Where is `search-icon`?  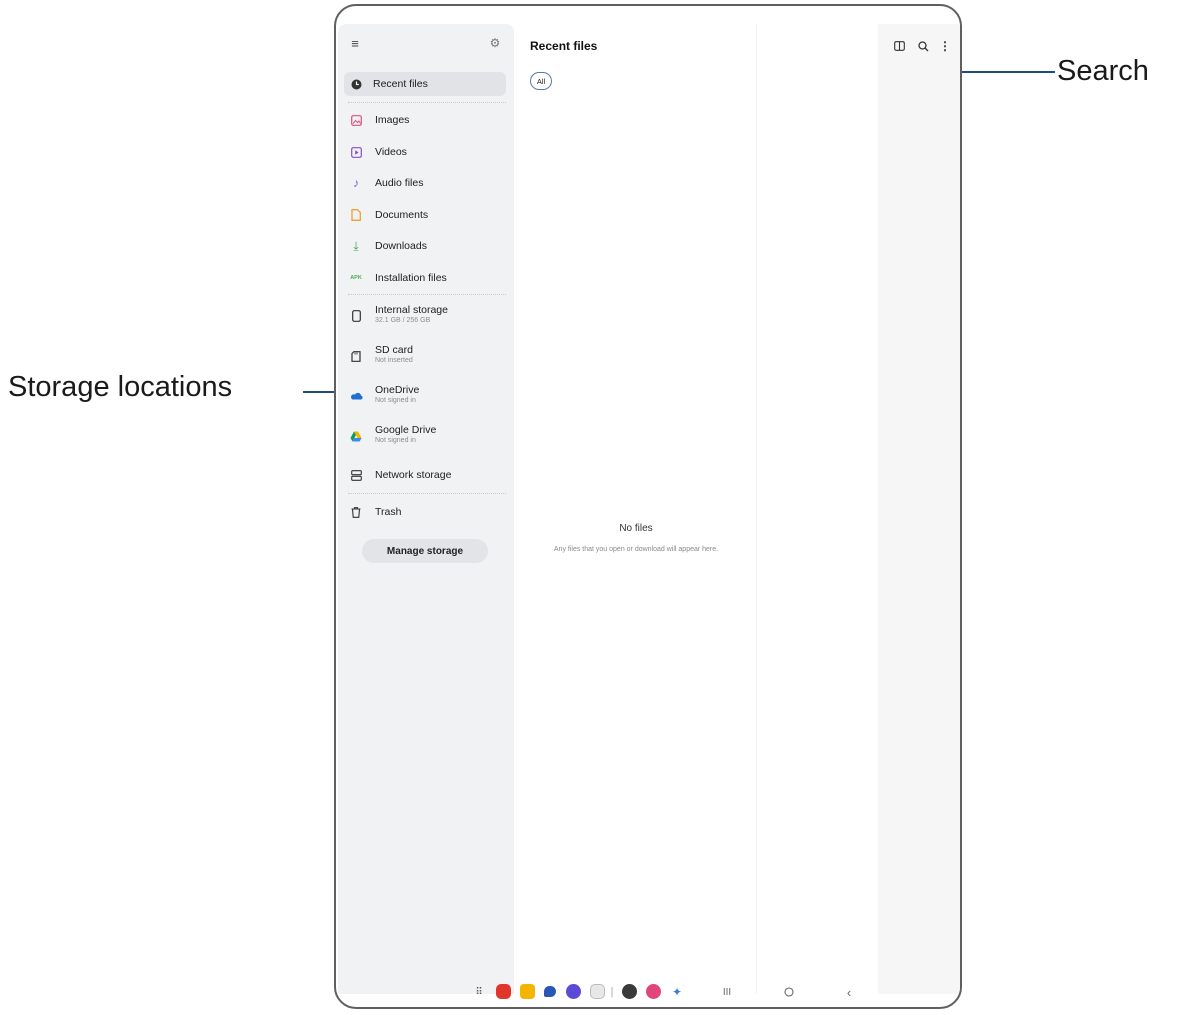
search-icon is located at coordinates (923, 46).